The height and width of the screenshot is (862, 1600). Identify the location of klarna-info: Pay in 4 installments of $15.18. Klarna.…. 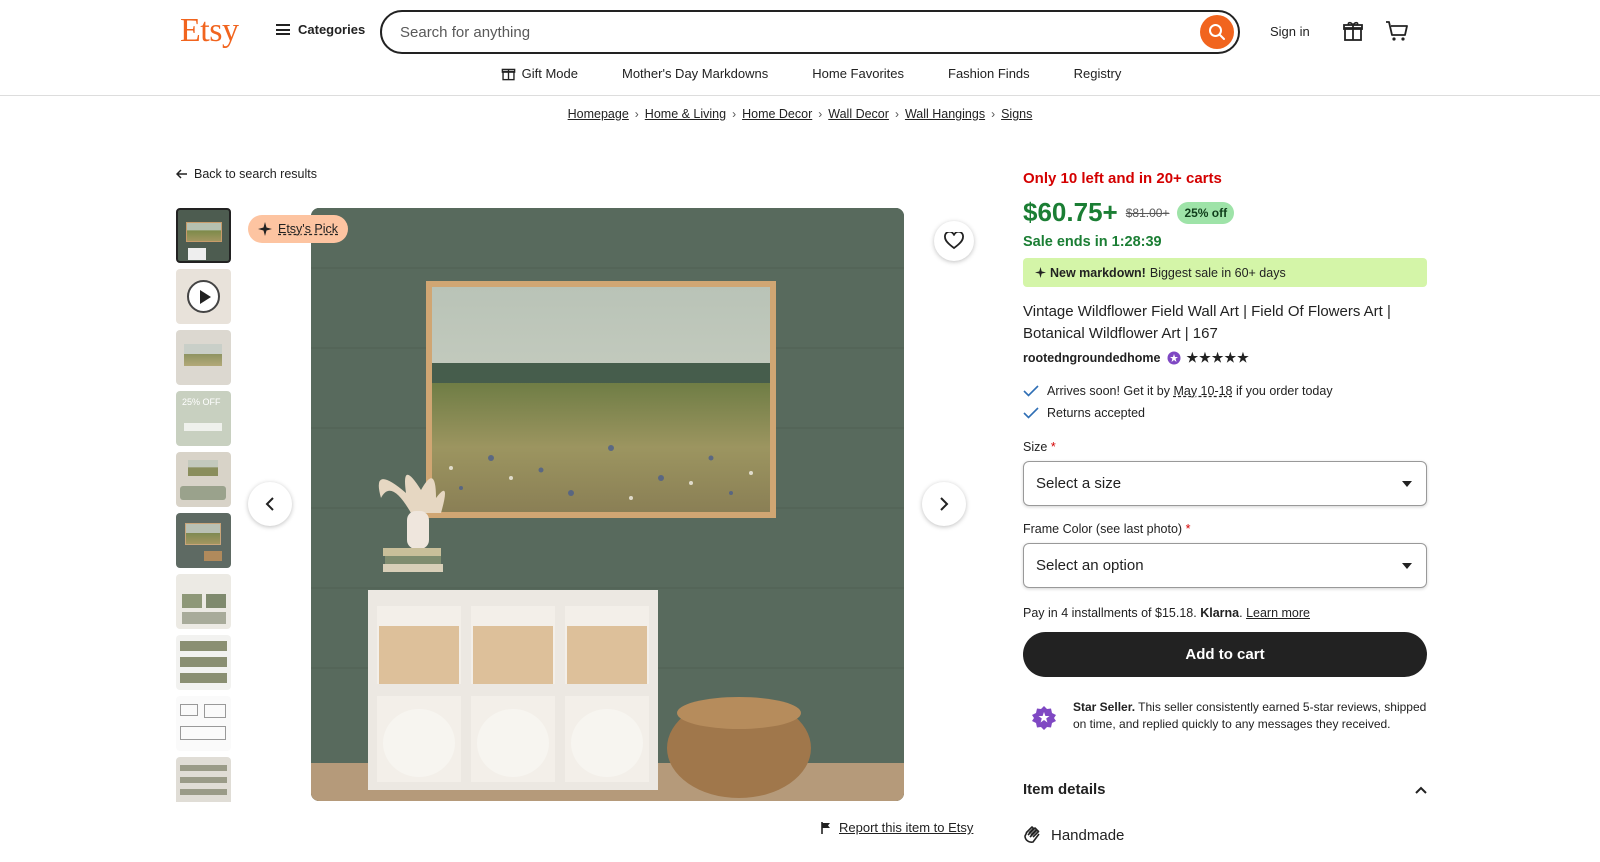
(1166, 613).